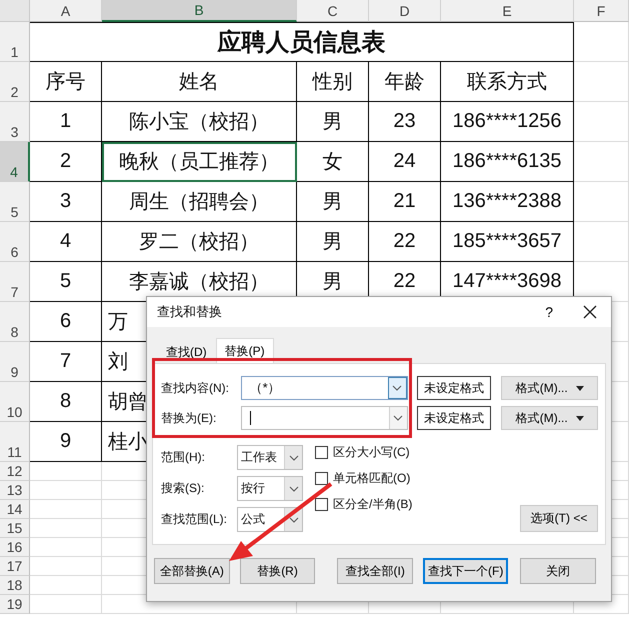  Describe the element at coordinates (15, 509) in the screenshot. I see `row-header: 14` at that location.